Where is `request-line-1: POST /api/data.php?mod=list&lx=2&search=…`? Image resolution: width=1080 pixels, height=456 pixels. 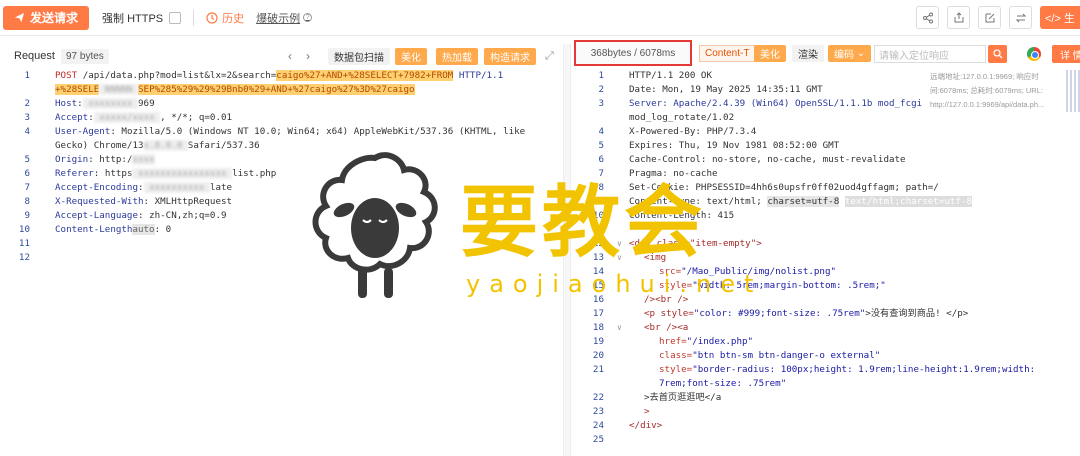
request-line-1: POST /api/data.php?mod=list&lx=2&search=… is located at coordinates (279, 75).